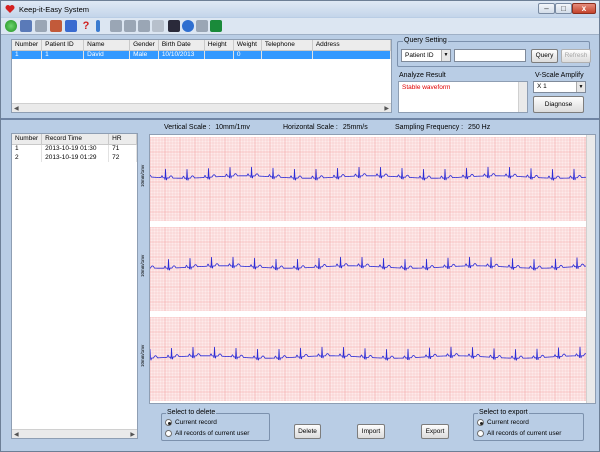  I want to click on download-icon, so click(56, 26).